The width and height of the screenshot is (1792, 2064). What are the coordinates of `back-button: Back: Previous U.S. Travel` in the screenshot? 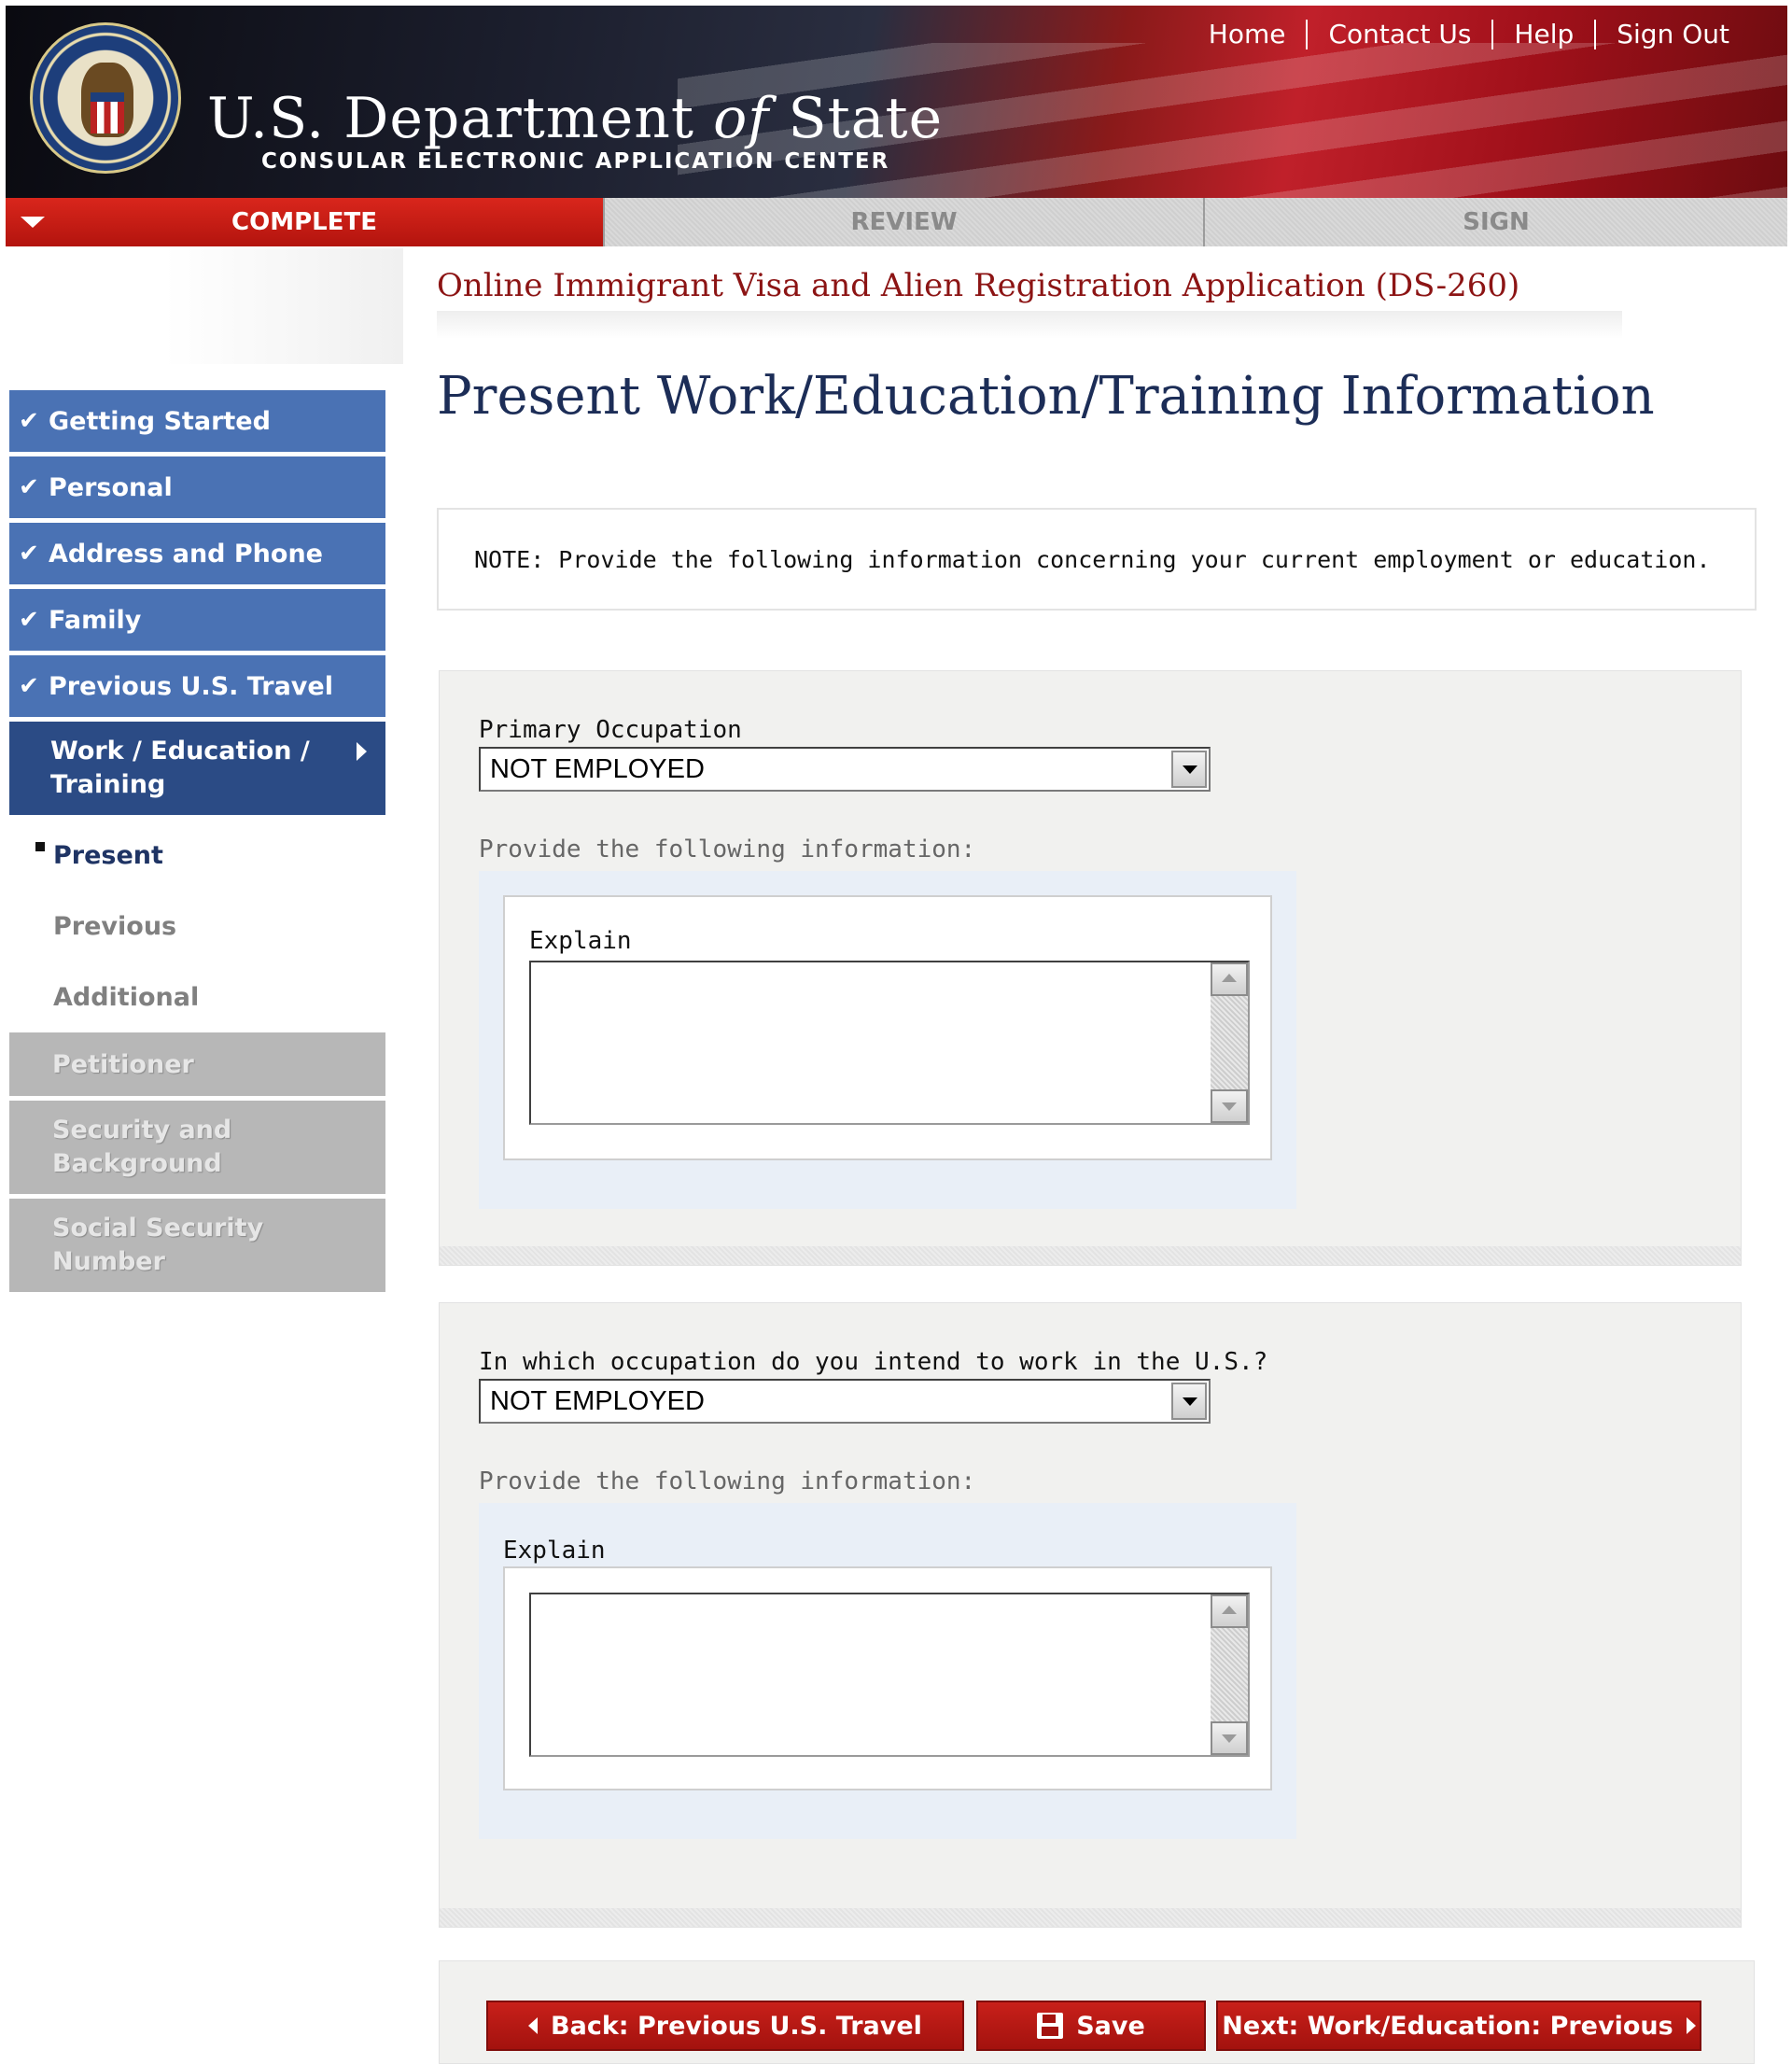 It's located at (725, 2026).